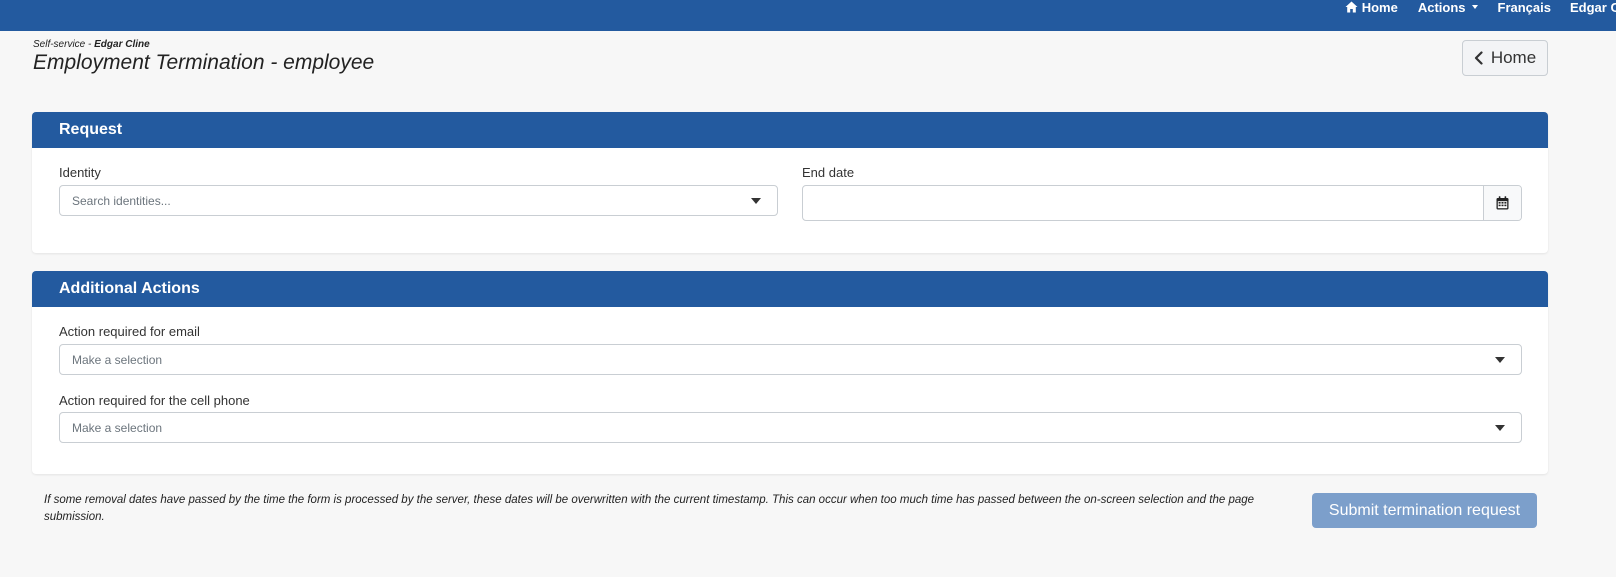 This screenshot has width=1616, height=577. What do you see at coordinates (122, 44) in the screenshot?
I see `breadcrumb-user: Edgar Cline` at bounding box center [122, 44].